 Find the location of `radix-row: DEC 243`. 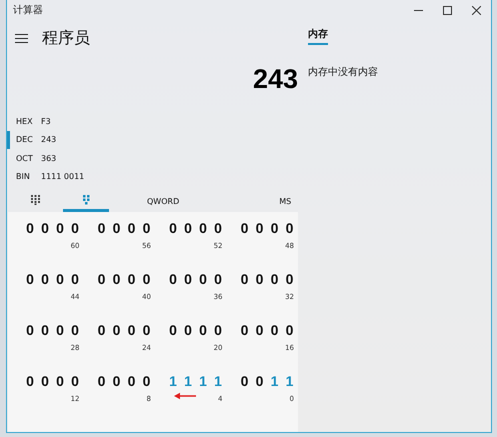

radix-row: DEC 243 is located at coordinates (152, 139).